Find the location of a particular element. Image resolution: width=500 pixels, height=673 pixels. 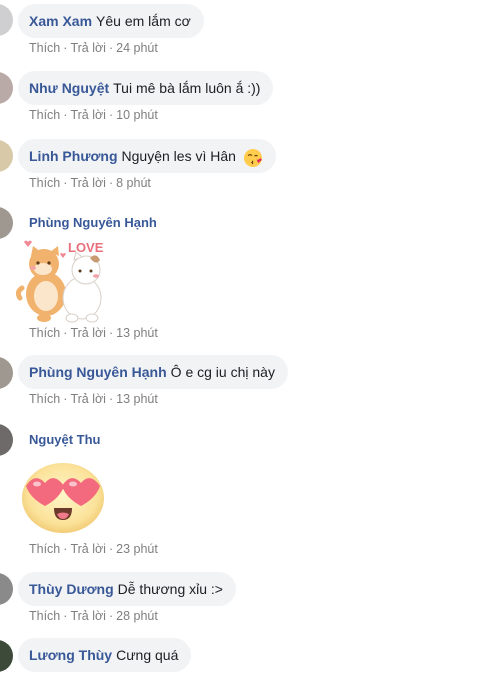

timestamp: 10 phút is located at coordinates (137, 115).